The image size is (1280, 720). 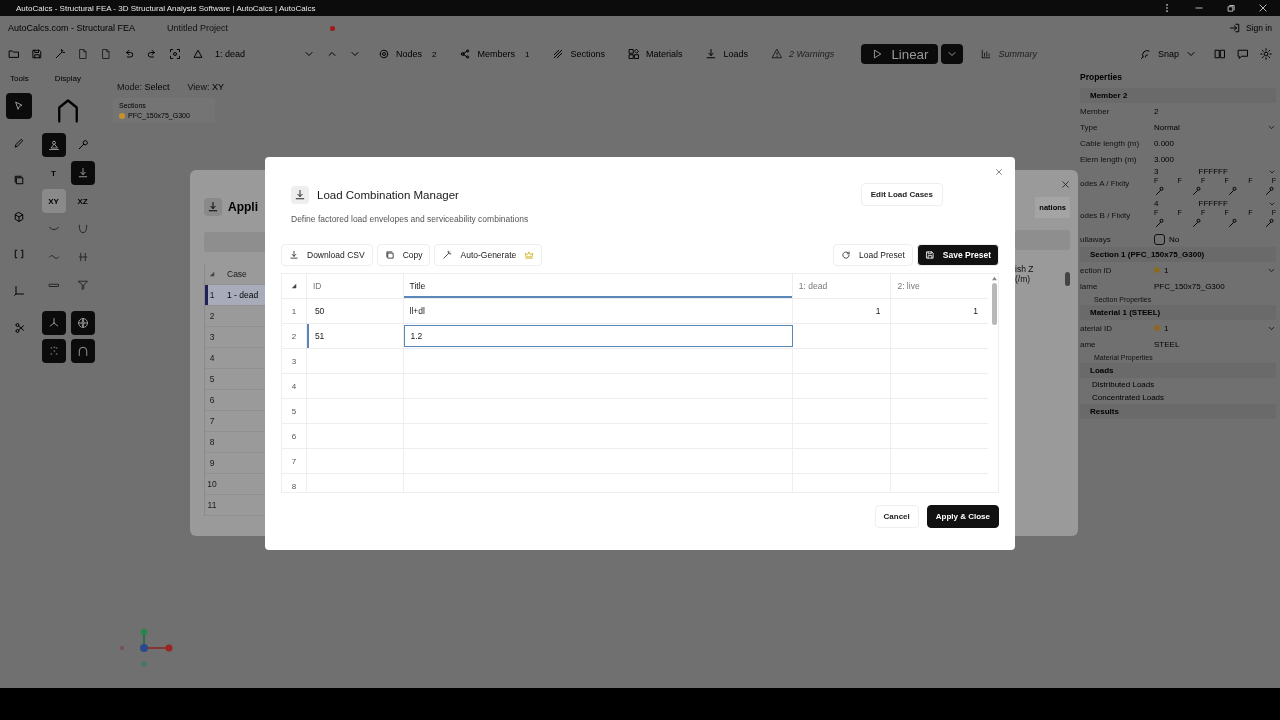 I want to click on triangle-icon, so click(x=198, y=54).